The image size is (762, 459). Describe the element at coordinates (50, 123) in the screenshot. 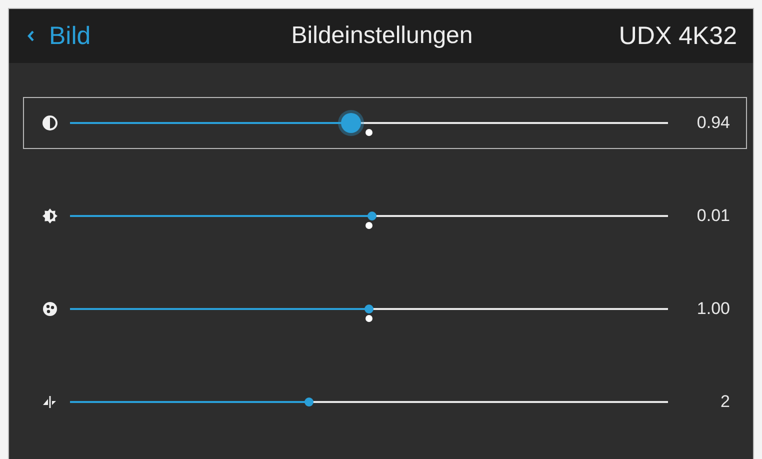

I see `contrast-icon` at that location.